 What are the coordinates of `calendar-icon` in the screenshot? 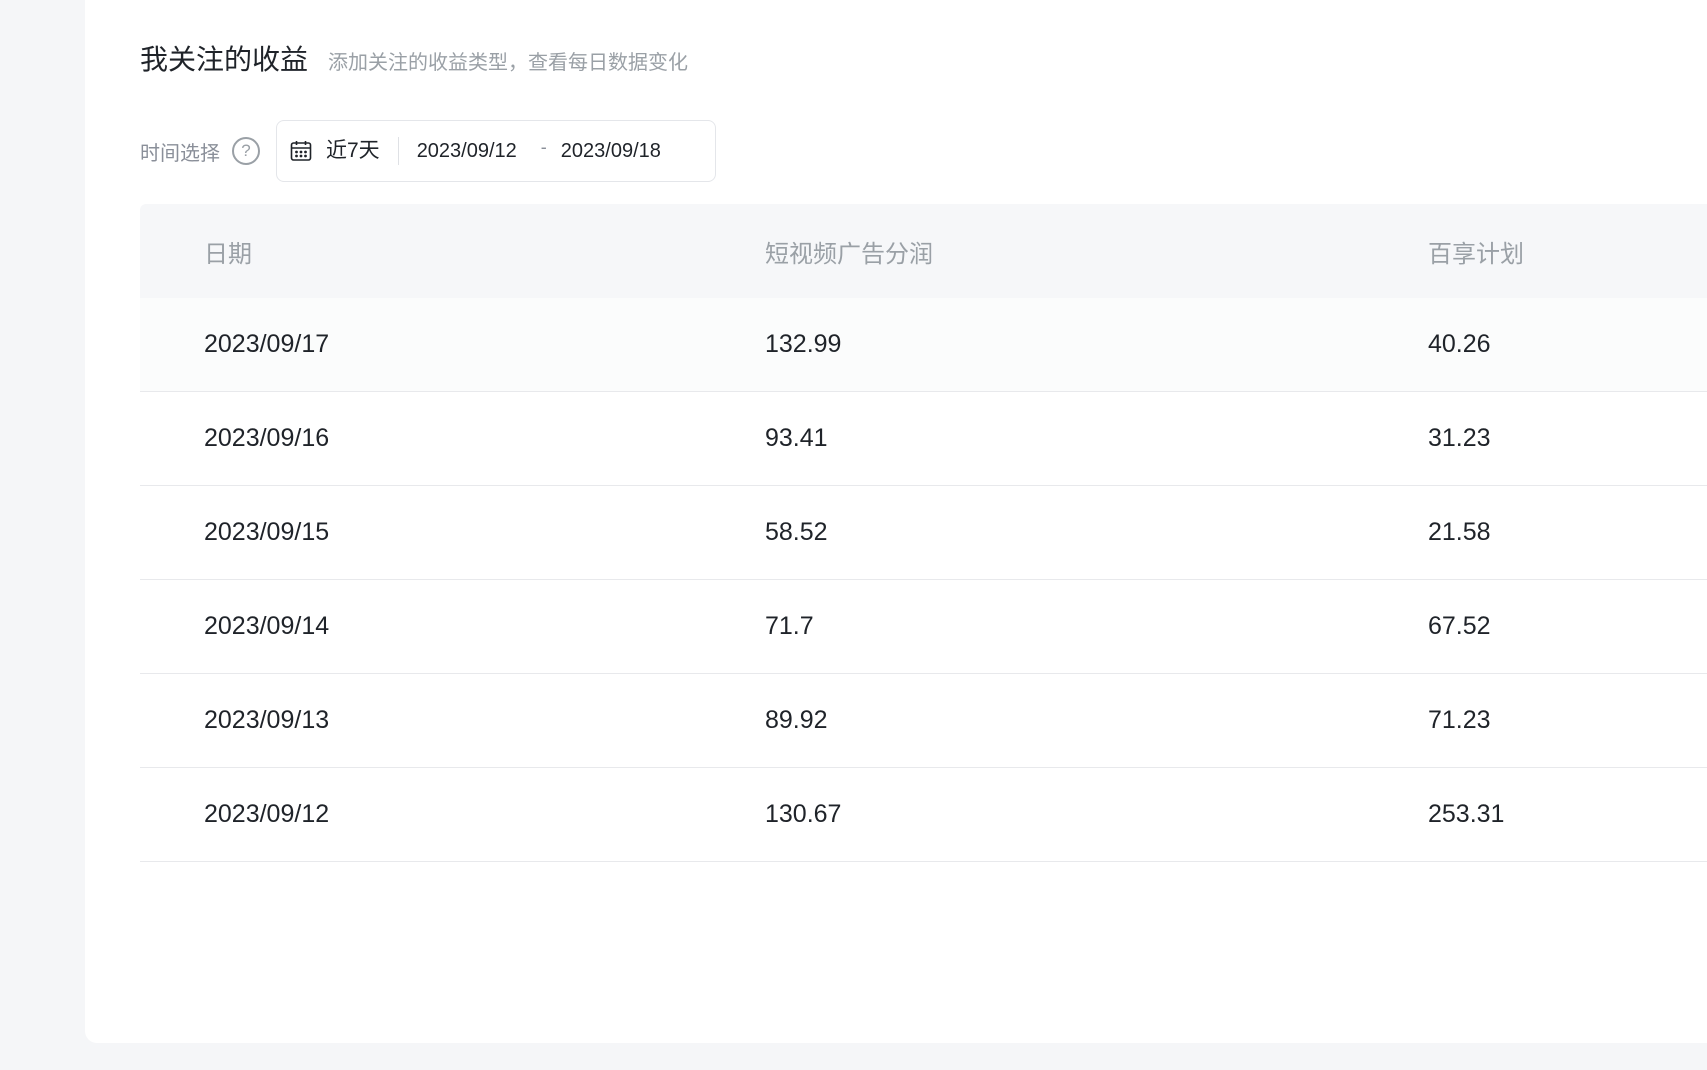 It's located at (301, 151).